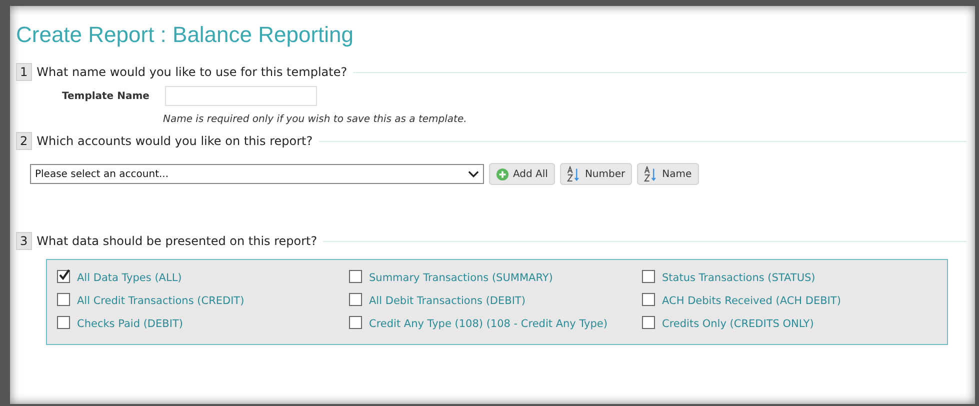  I want to click on toolbar-button: Add All, so click(522, 174).